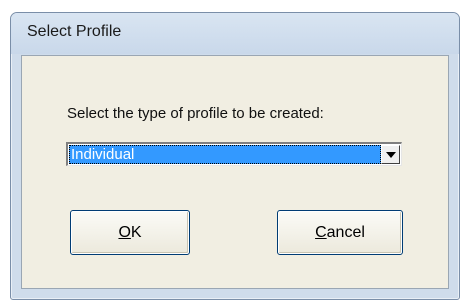 Image resolution: width=464 pixels, height=305 pixels. What do you see at coordinates (74, 31) in the screenshot?
I see `window-title: Select Profile` at bounding box center [74, 31].